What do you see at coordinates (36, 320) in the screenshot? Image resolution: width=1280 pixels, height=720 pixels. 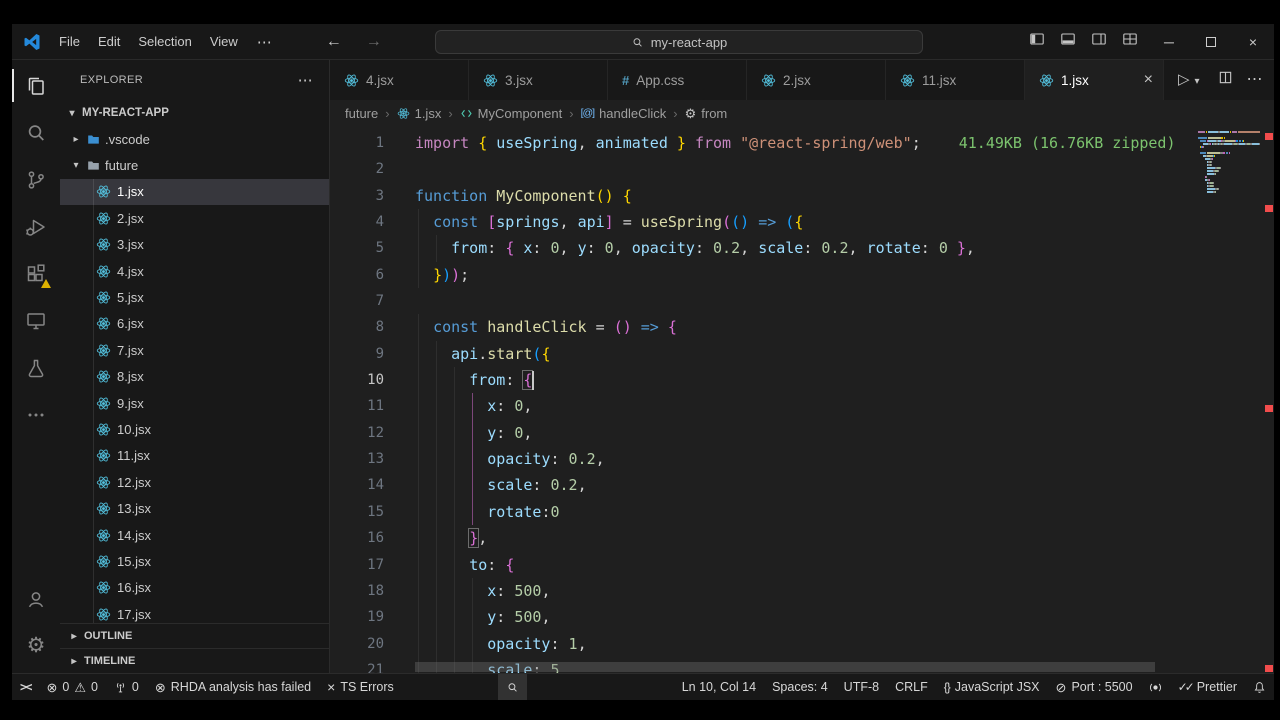 I see `activity-remote-explorer` at bounding box center [36, 320].